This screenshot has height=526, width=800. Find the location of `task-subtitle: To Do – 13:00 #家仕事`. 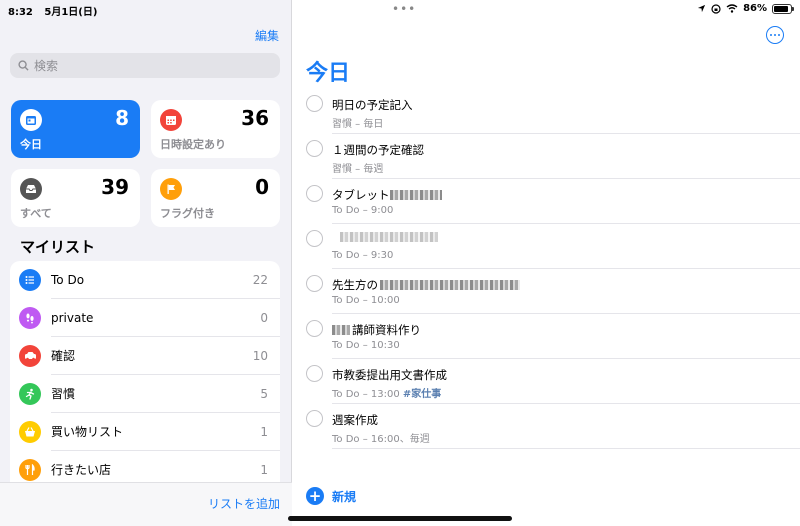

task-subtitle: To Do – 13:00 #家仕事 is located at coordinates (386, 392).